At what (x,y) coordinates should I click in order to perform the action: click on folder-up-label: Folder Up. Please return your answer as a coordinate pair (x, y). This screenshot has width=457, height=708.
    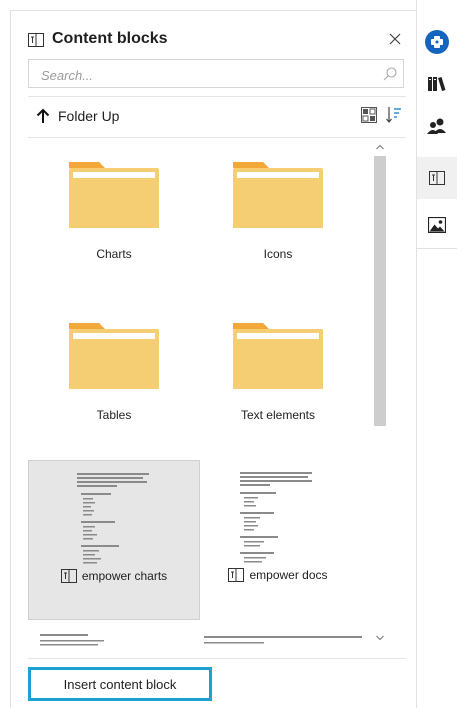
    Looking at the image, I should click on (89, 116).